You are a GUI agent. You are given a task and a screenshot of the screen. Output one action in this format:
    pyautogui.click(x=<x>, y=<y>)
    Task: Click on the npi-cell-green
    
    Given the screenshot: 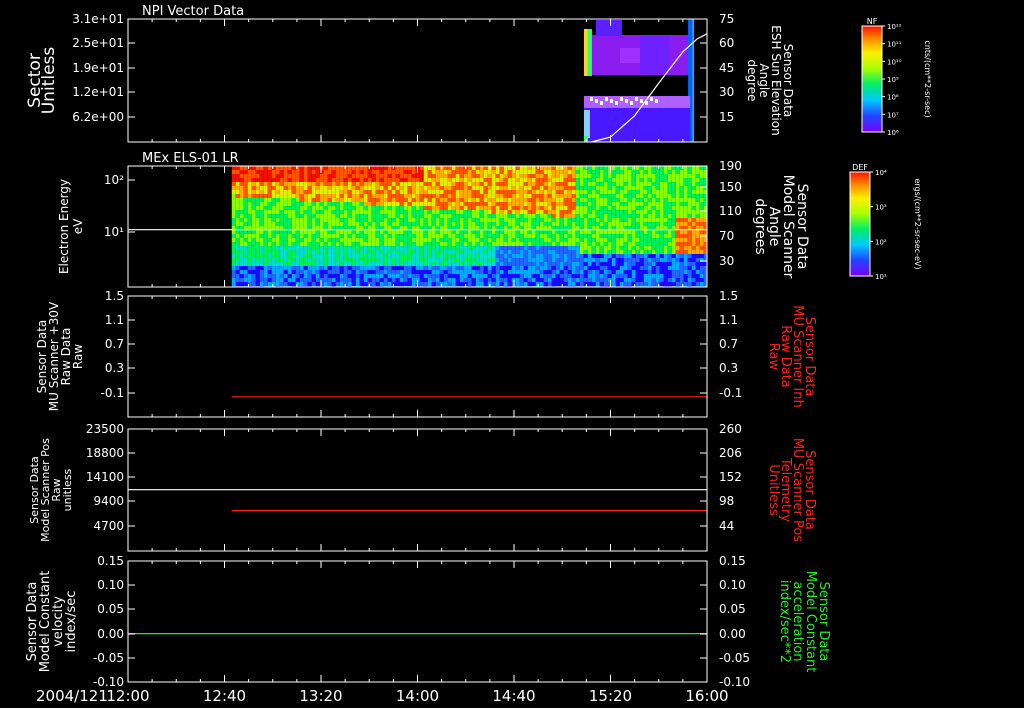 What is the action you would take?
    pyautogui.click(x=589, y=52)
    